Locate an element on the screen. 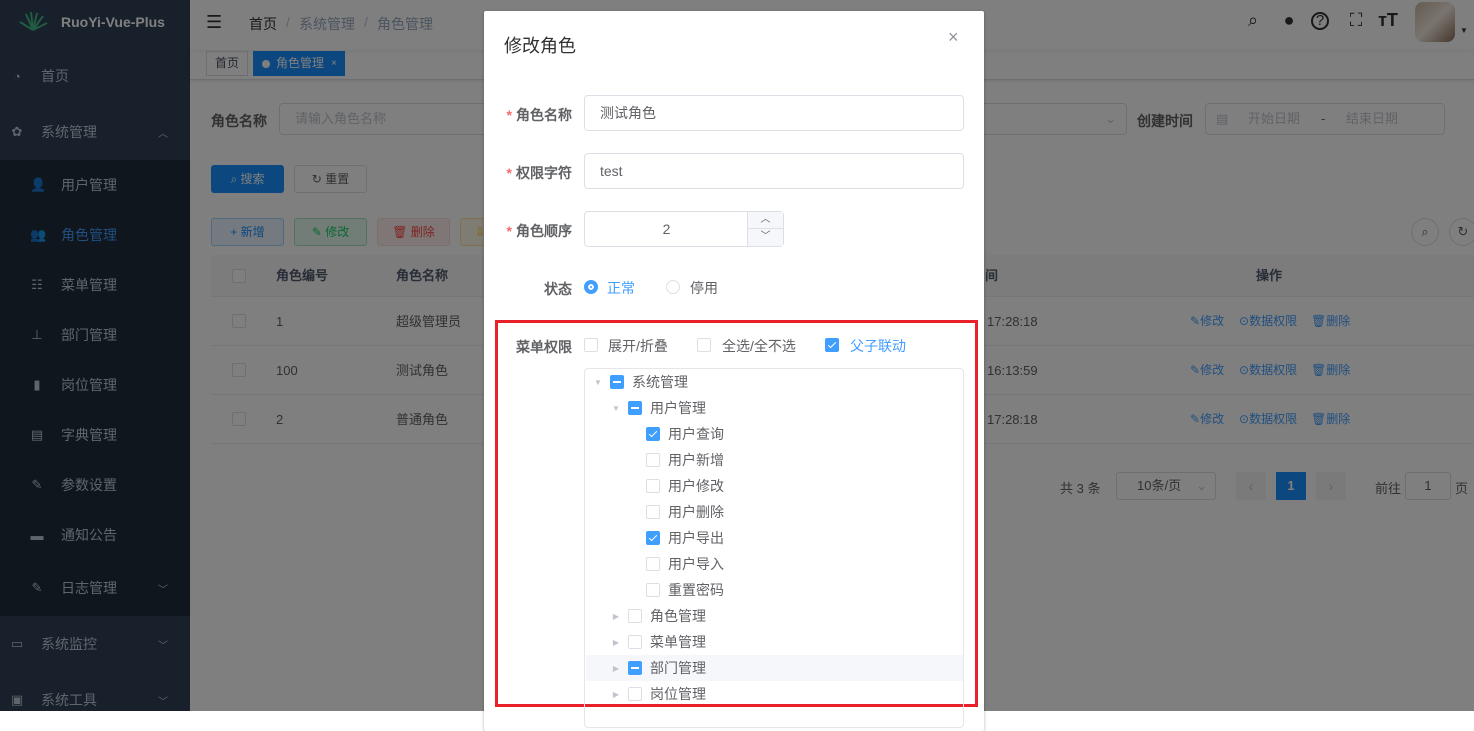  decrease-button: ﹀ is located at coordinates (765, 237).